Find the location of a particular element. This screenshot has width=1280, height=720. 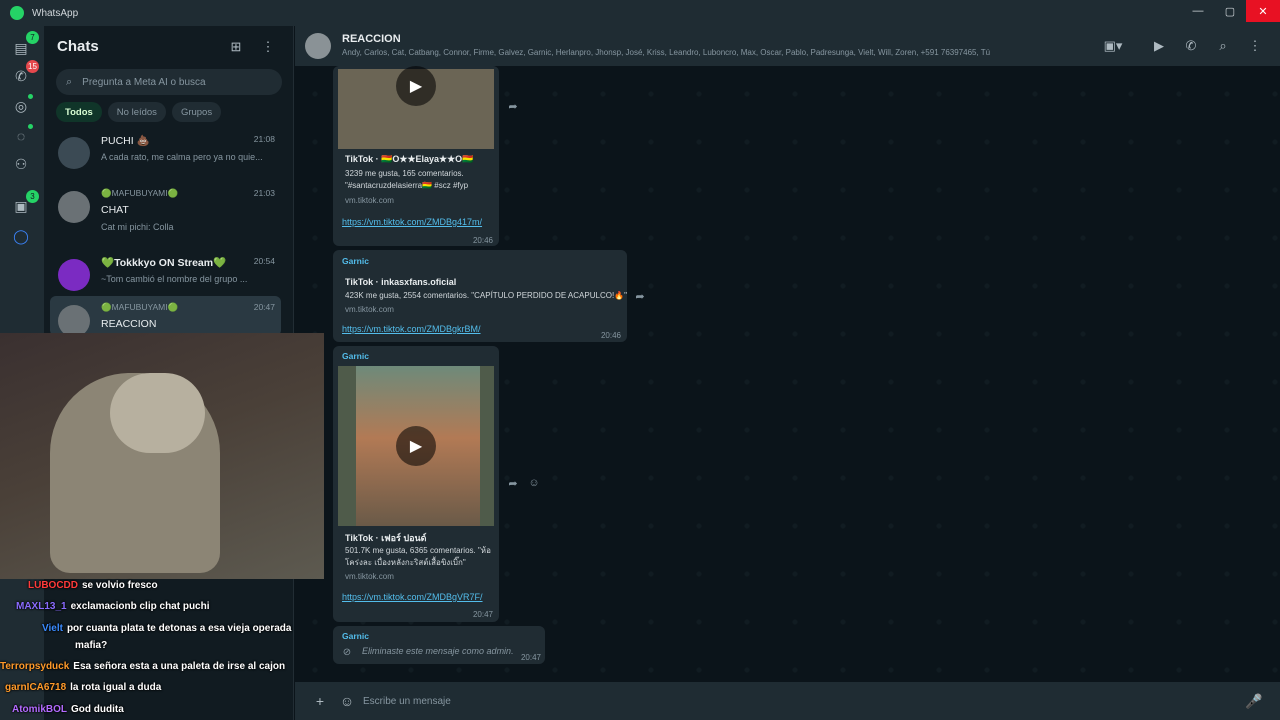

stream-chat-message: garnICA6718 la rota igual a duda is located at coordinates (83, 687).